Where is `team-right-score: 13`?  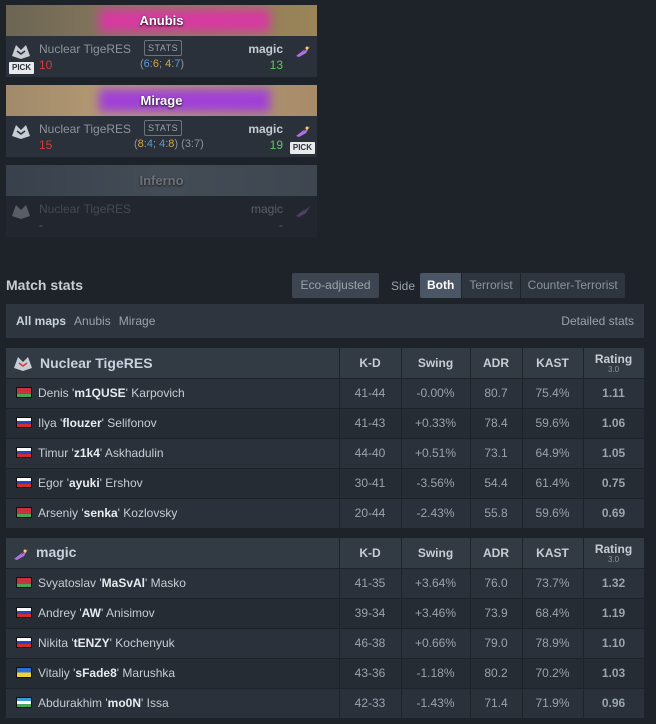 team-right-score: 13 is located at coordinates (276, 65).